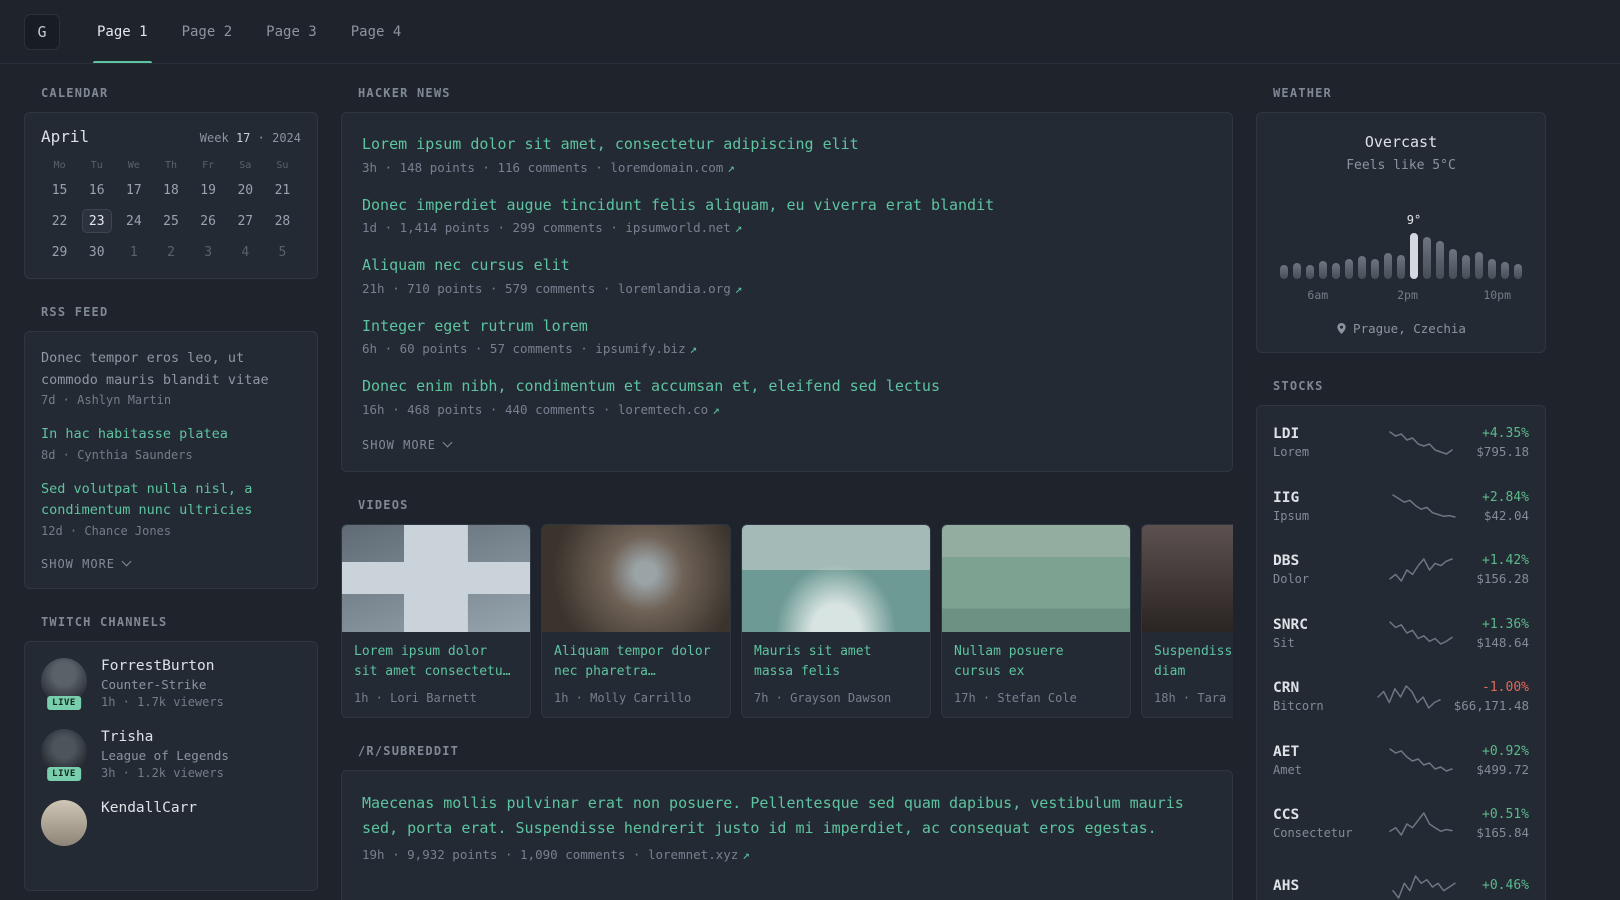 This screenshot has width=1620, height=900. Describe the element at coordinates (1401, 824) in the screenshot. I see `stock-row: CCS Consectetur +0.51% $165.84` at that location.